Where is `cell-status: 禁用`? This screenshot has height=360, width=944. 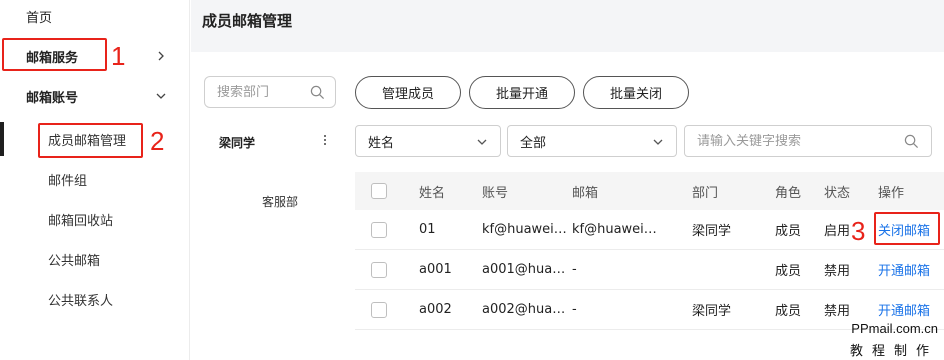 cell-status: 禁用 is located at coordinates (837, 271).